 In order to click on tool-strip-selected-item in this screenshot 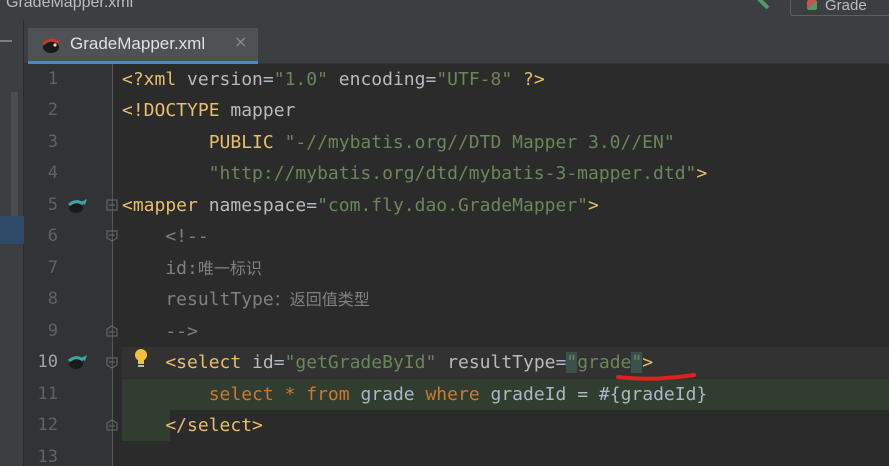, I will do `click(12, 230)`.